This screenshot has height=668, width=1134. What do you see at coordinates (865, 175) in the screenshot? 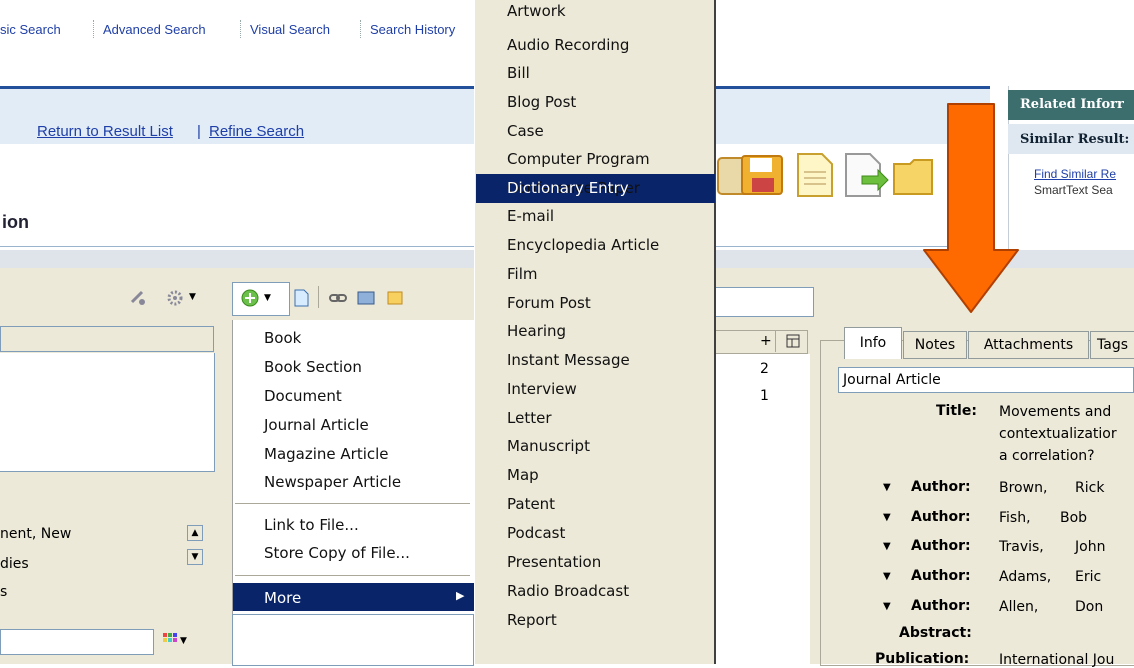
I see `export-icon` at bounding box center [865, 175].